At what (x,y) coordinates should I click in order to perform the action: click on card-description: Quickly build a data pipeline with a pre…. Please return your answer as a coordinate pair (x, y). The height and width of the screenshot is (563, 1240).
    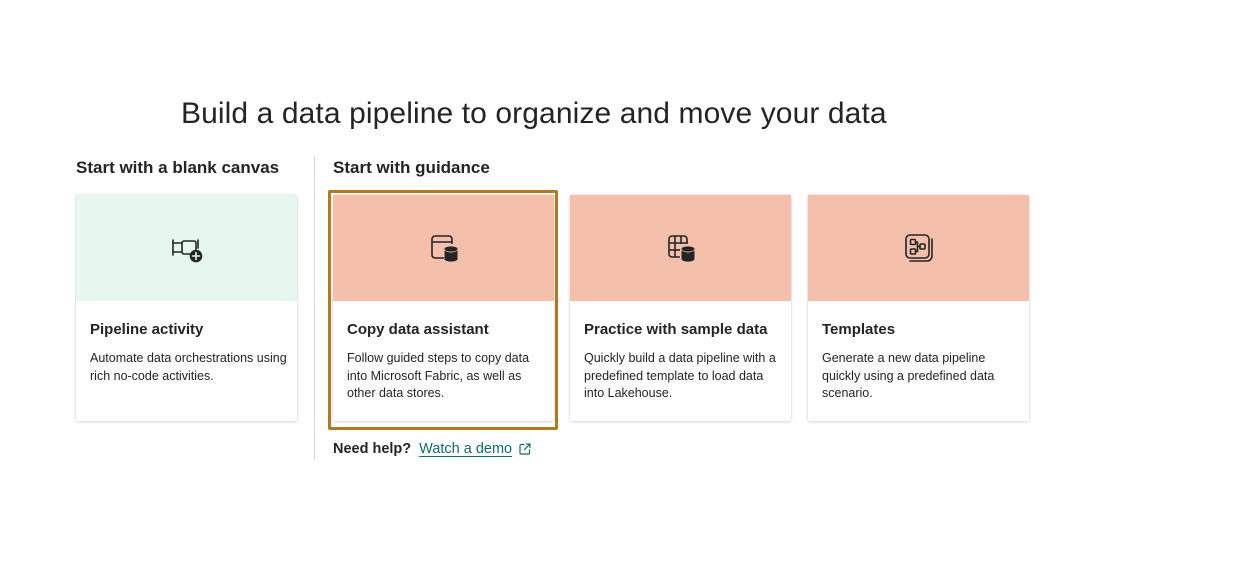
    Looking at the image, I should click on (680, 375).